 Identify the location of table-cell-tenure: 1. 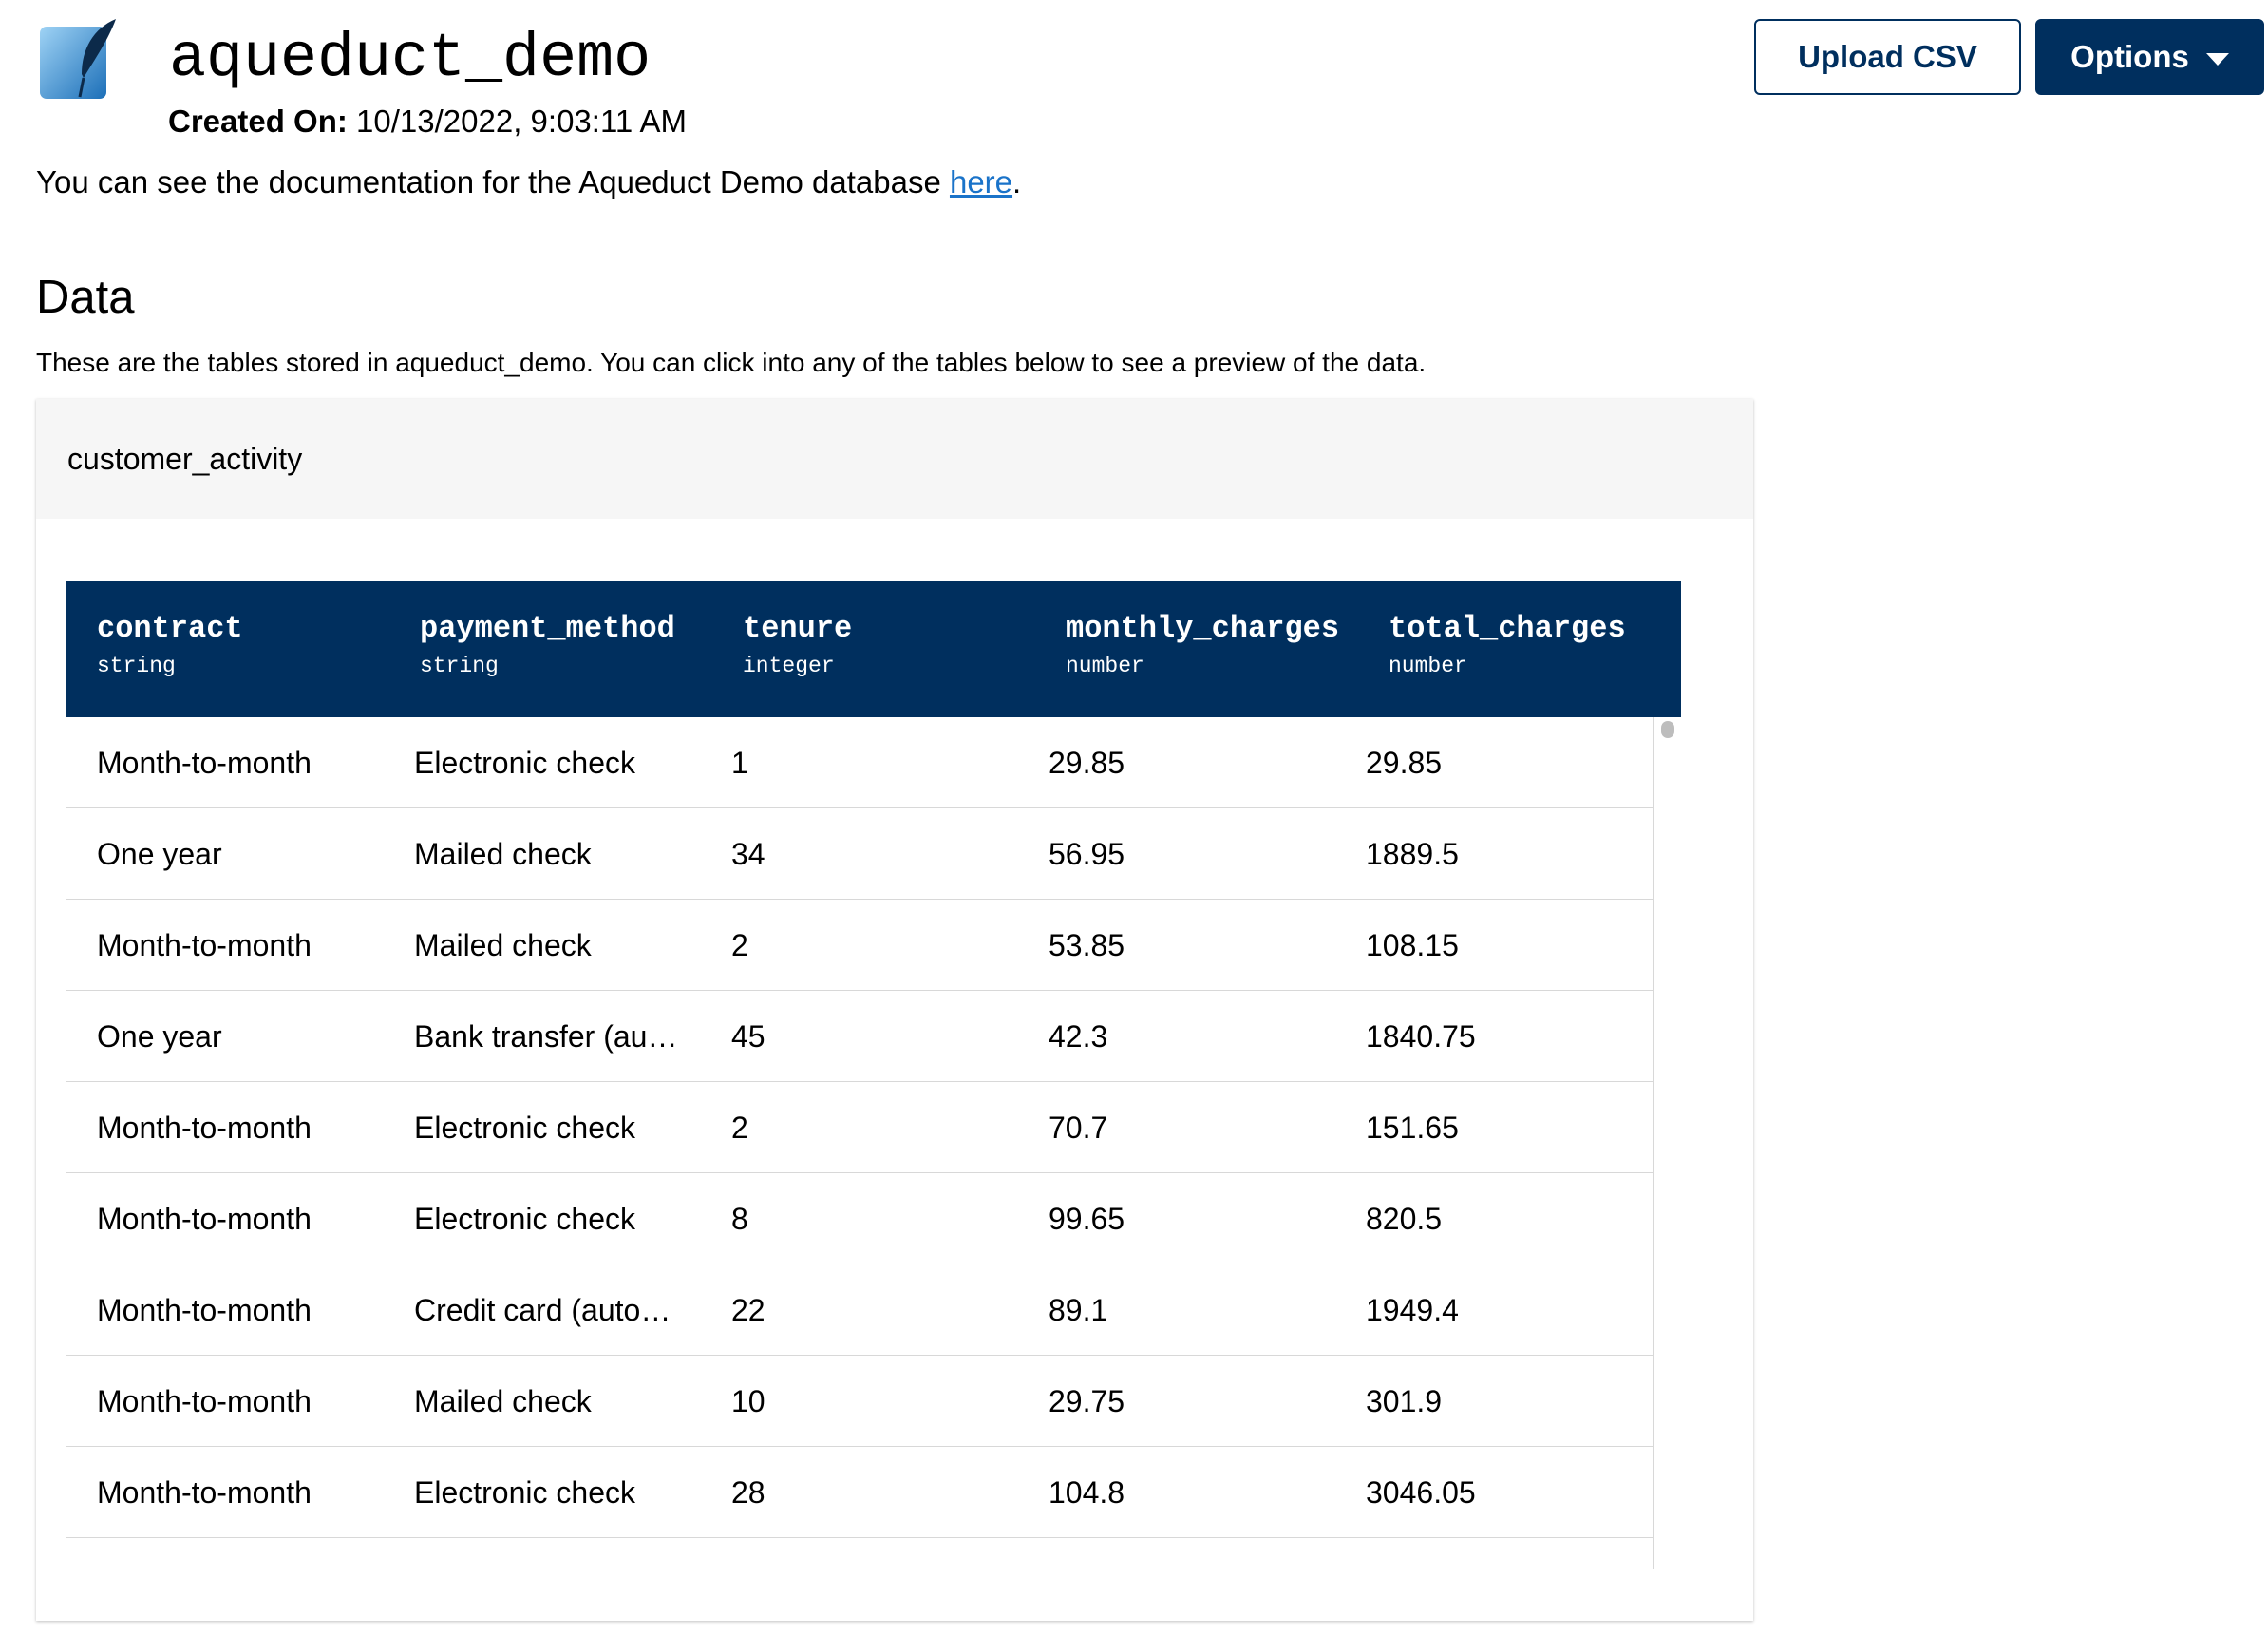
(740, 763).